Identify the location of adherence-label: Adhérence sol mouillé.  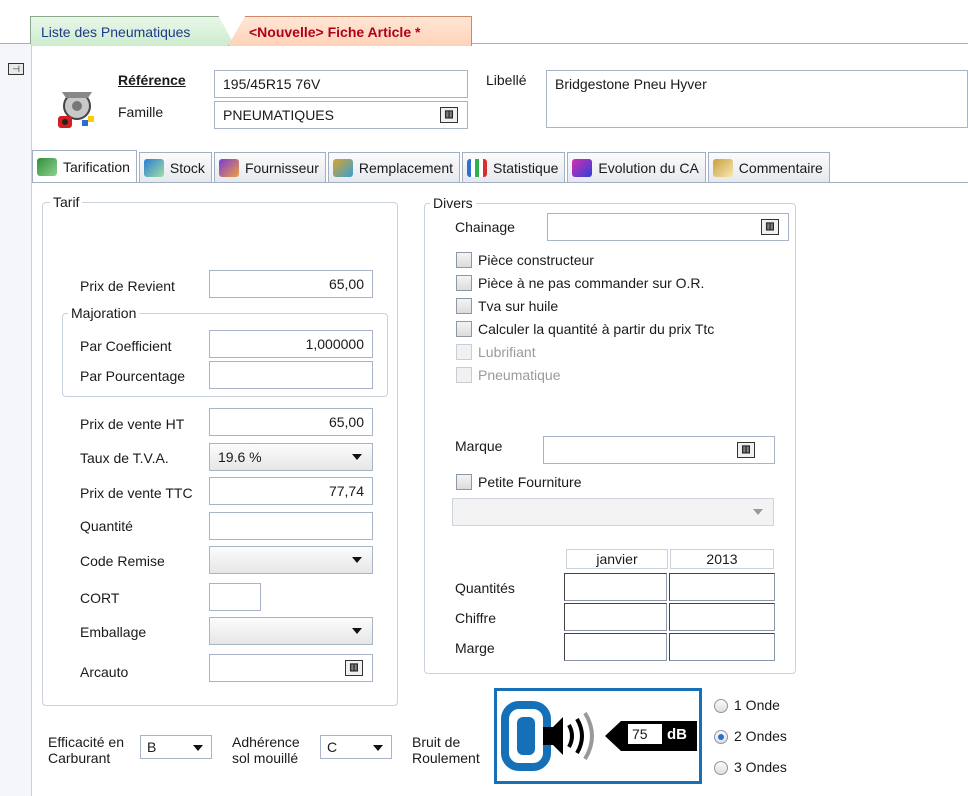
(266, 750).